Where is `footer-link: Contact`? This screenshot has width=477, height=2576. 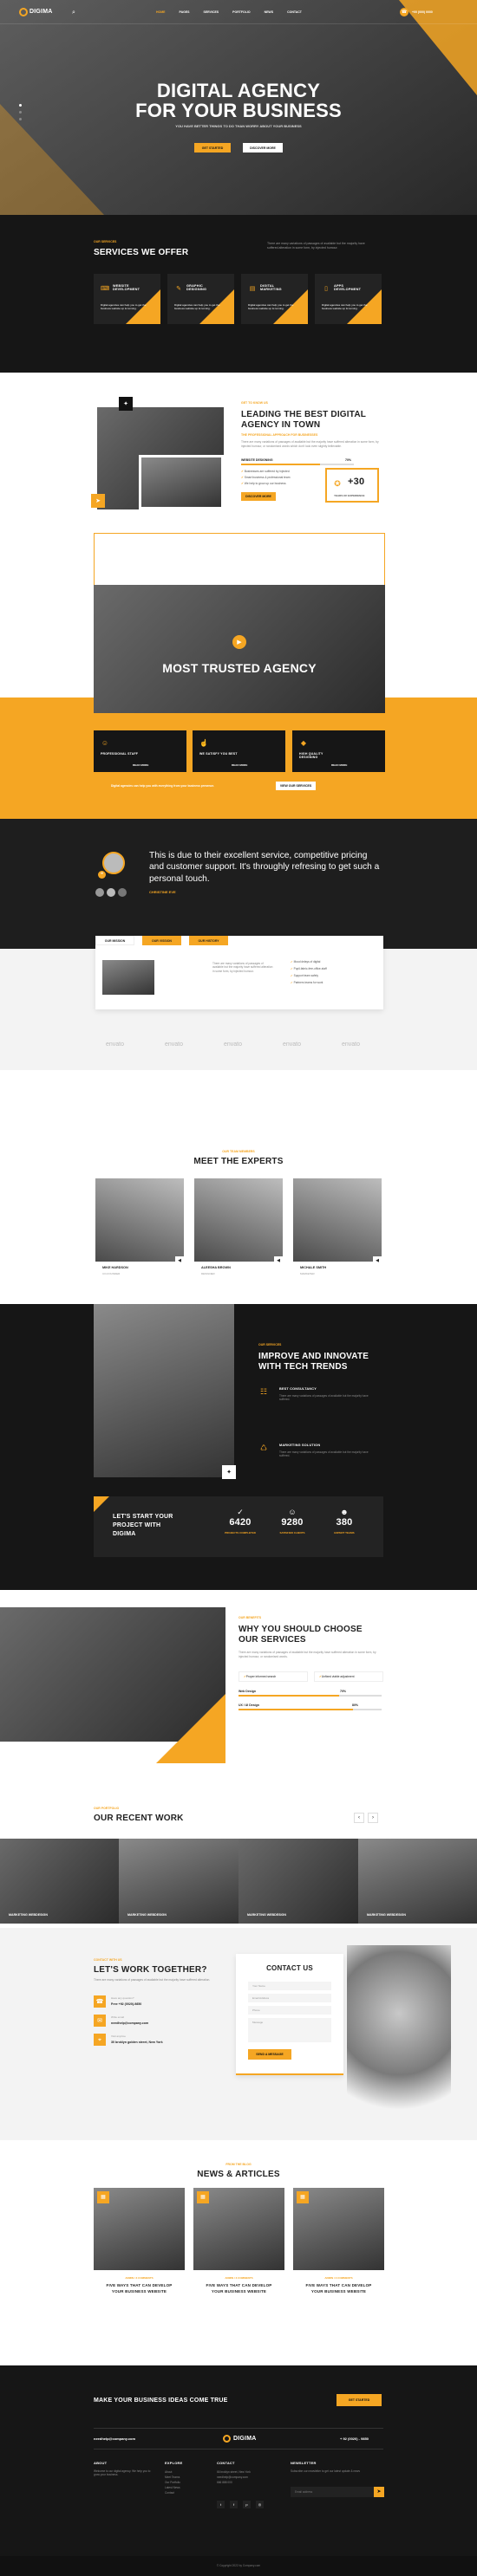
footer-link: Contact is located at coordinates (172, 2492).